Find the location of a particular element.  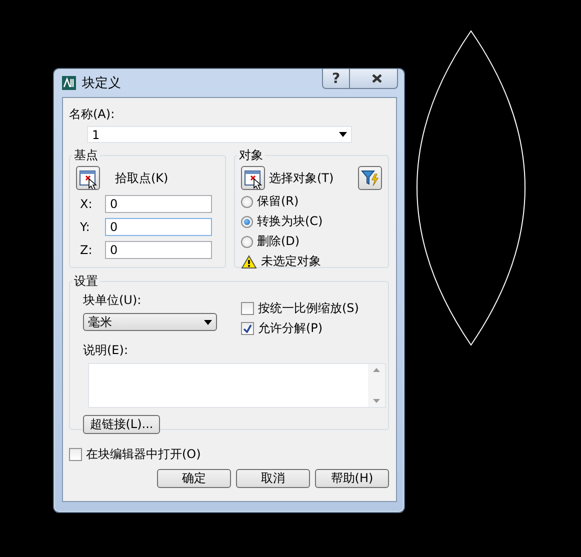

radio-label: 保留(R) is located at coordinates (278, 201).